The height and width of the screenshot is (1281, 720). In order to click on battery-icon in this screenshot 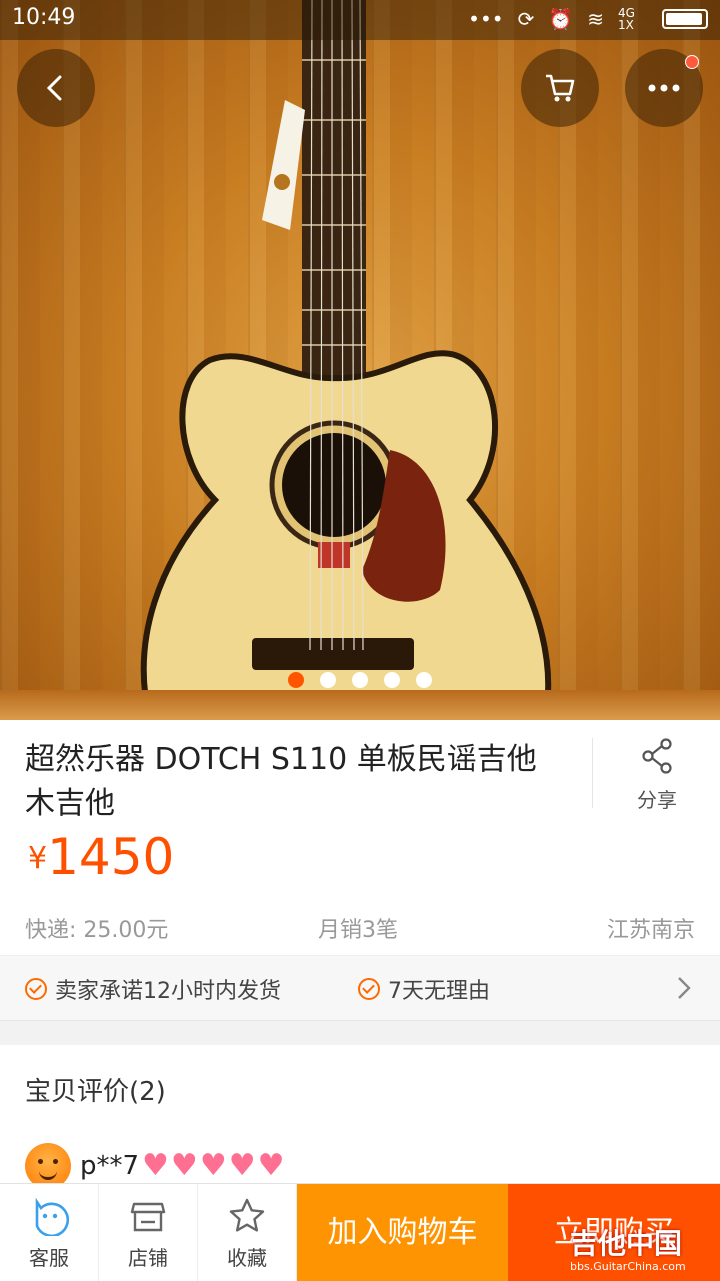, I will do `click(685, 19)`.